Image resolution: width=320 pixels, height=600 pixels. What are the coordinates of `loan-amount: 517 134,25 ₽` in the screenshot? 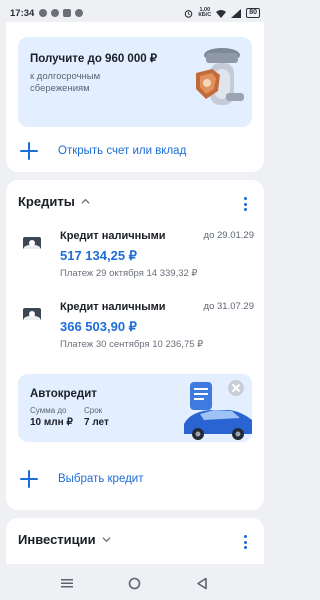 It's located at (98, 255).